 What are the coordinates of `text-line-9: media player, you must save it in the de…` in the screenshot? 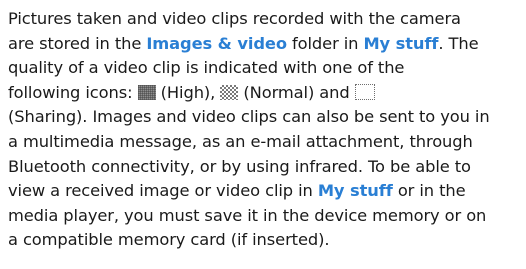 It's located at (266, 216).